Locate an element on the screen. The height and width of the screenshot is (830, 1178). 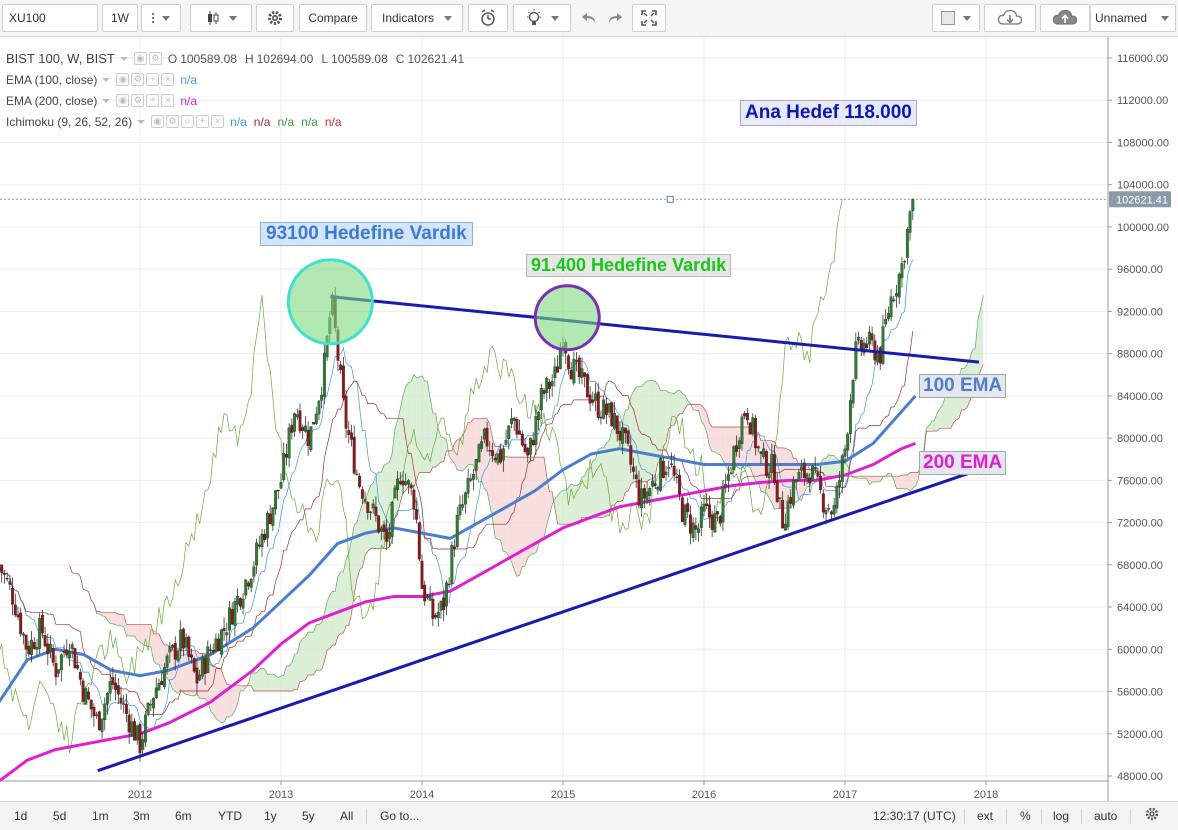
ichimoku-value-conversion: n/a is located at coordinates (238, 121).